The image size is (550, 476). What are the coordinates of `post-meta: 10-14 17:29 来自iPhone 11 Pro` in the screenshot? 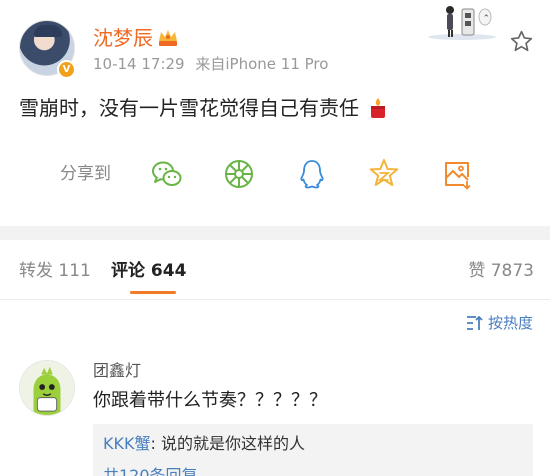 It's located at (210, 64).